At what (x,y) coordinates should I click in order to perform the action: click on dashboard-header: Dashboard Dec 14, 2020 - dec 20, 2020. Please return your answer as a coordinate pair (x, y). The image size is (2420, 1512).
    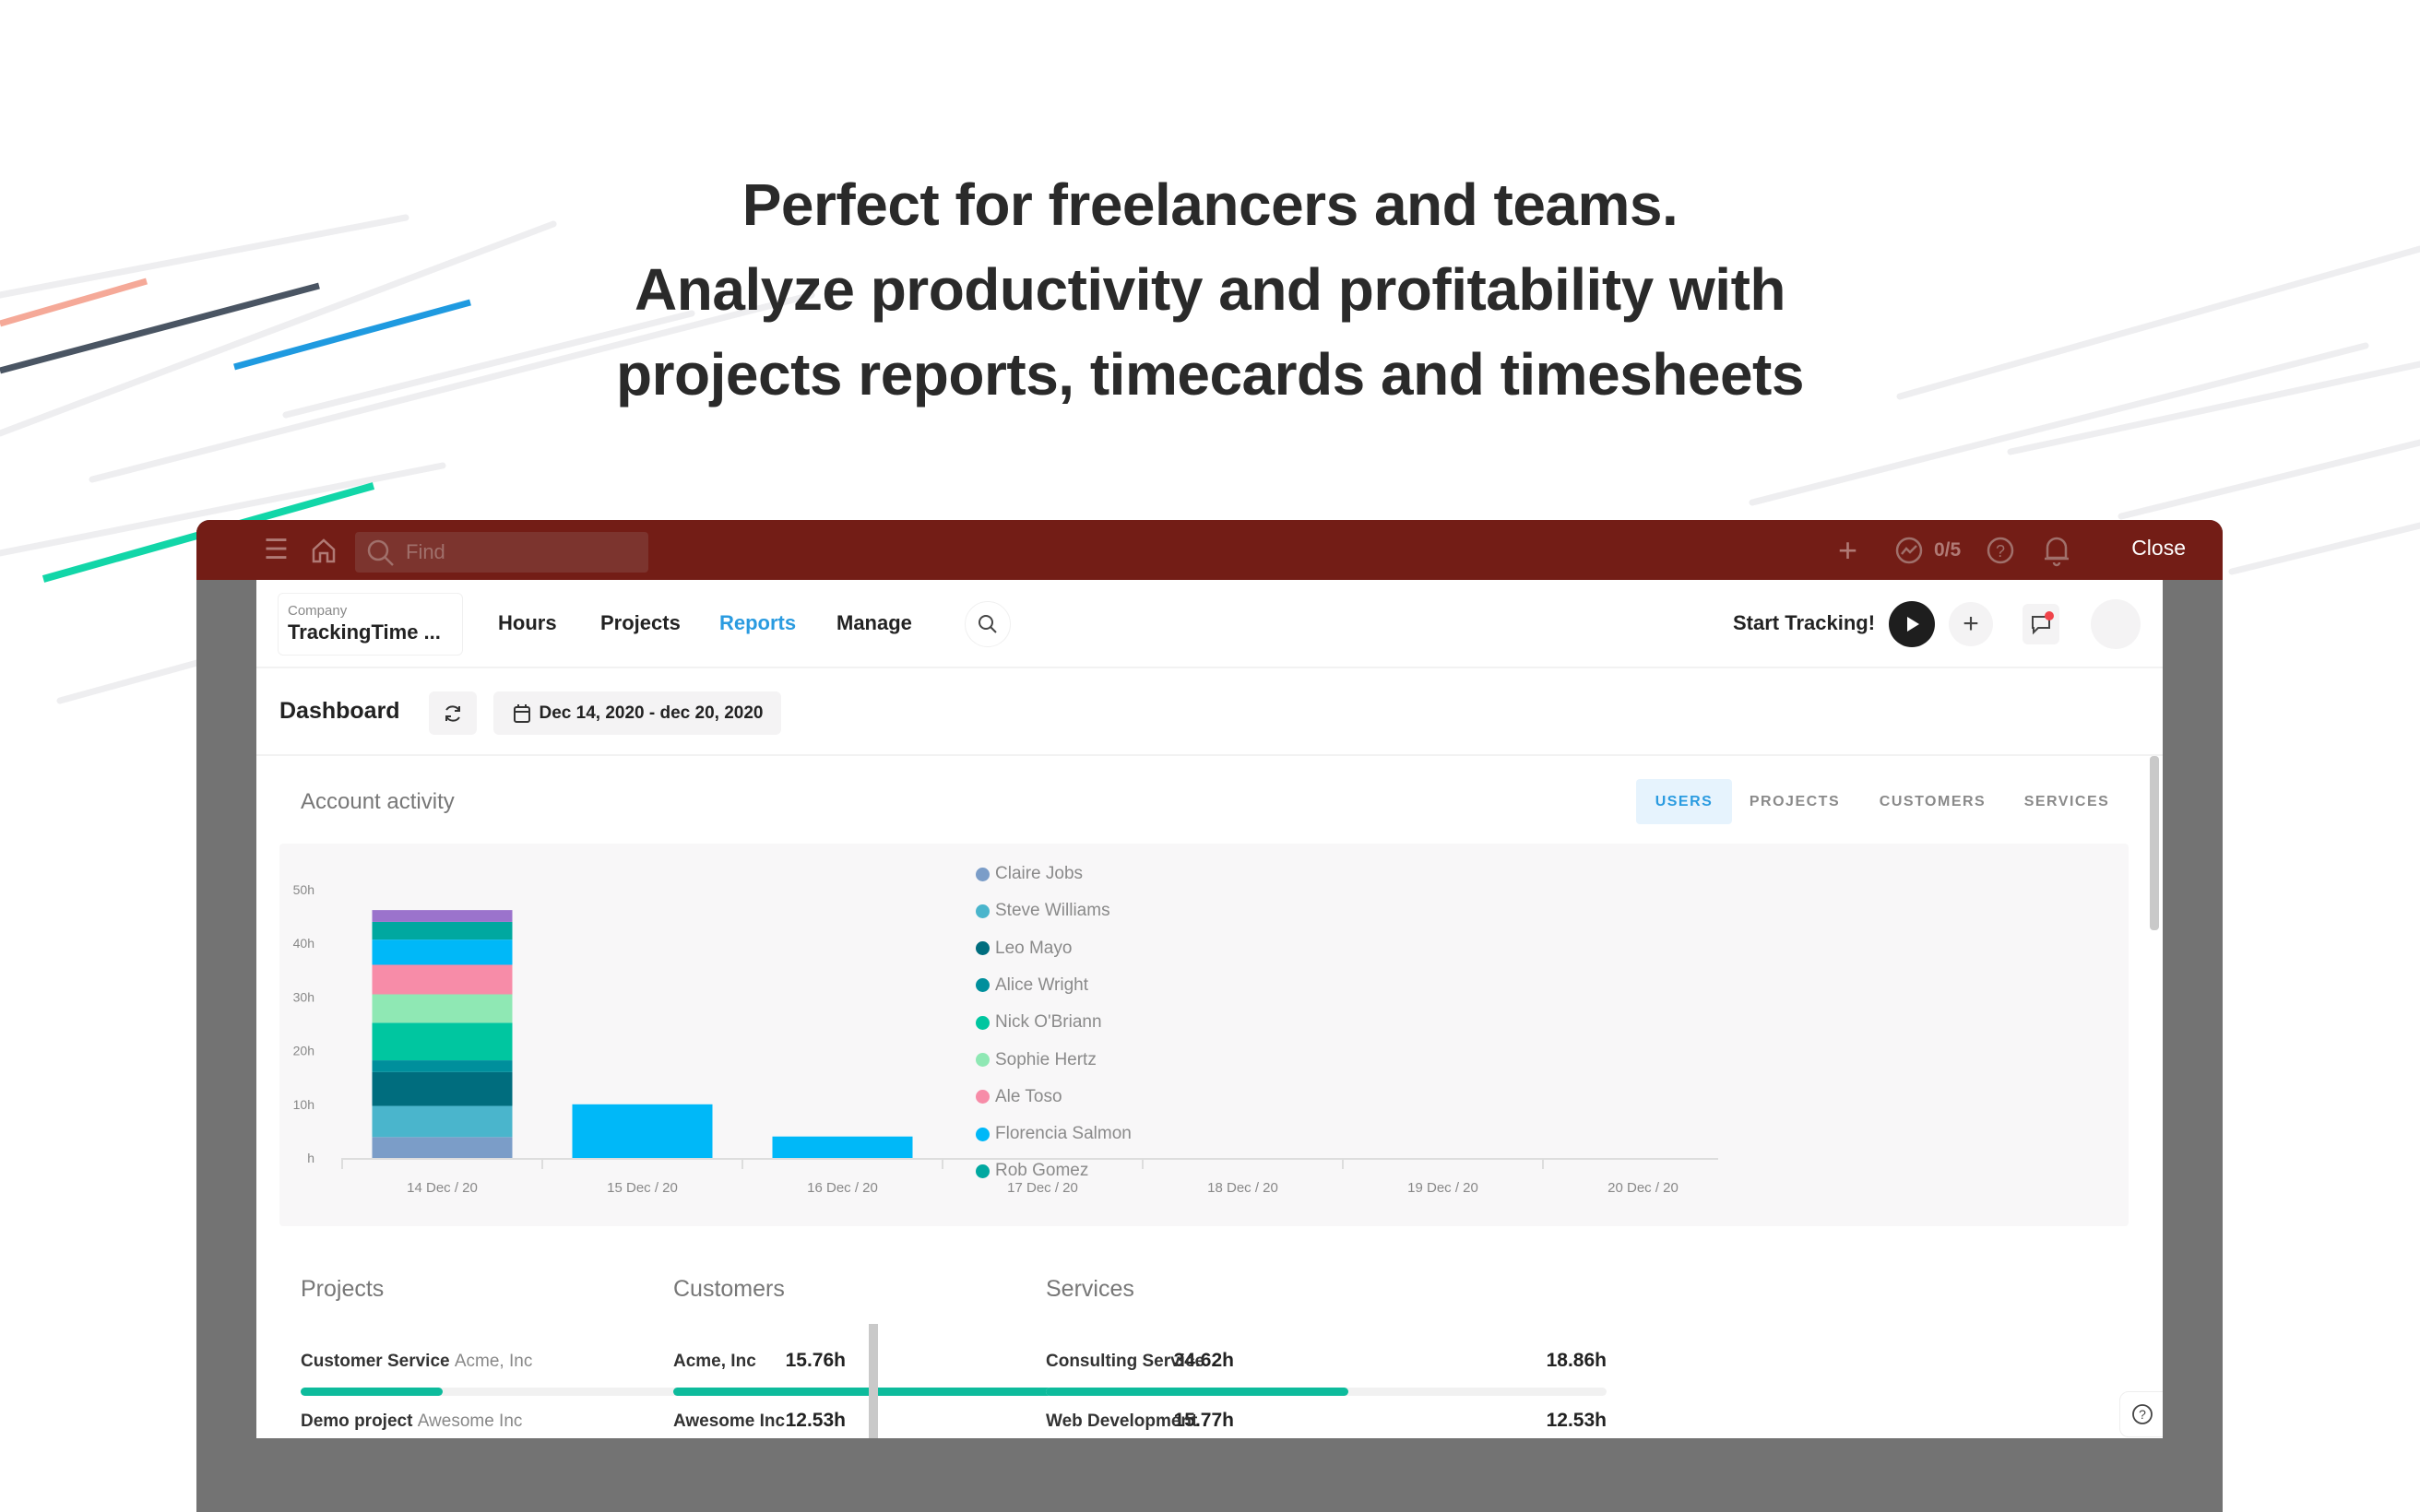
    Looking at the image, I should click on (1209, 712).